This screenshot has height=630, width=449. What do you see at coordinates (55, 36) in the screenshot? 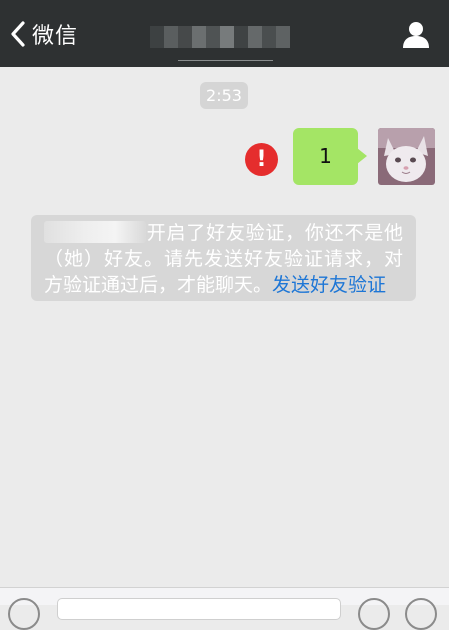
I see `back-label: 微信` at bounding box center [55, 36].